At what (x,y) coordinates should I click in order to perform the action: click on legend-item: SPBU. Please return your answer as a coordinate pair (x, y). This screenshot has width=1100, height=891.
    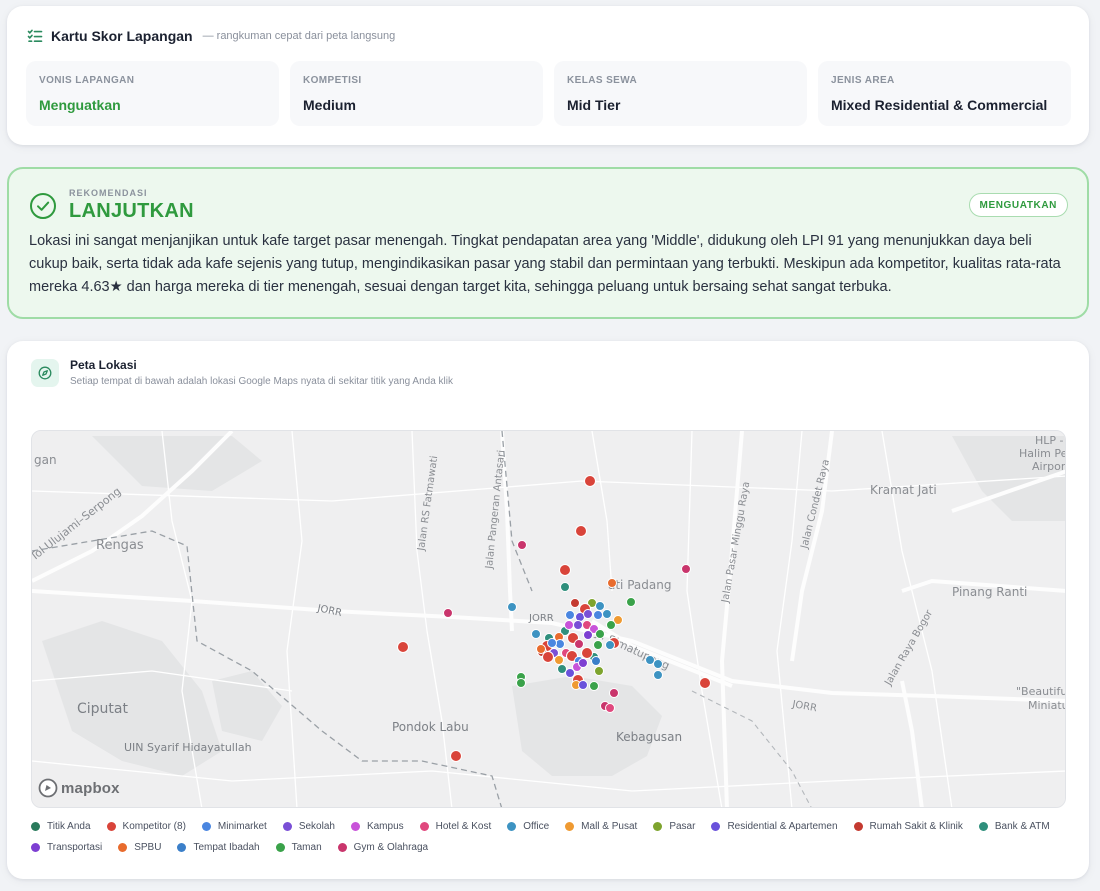
    Looking at the image, I should click on (139, 847).